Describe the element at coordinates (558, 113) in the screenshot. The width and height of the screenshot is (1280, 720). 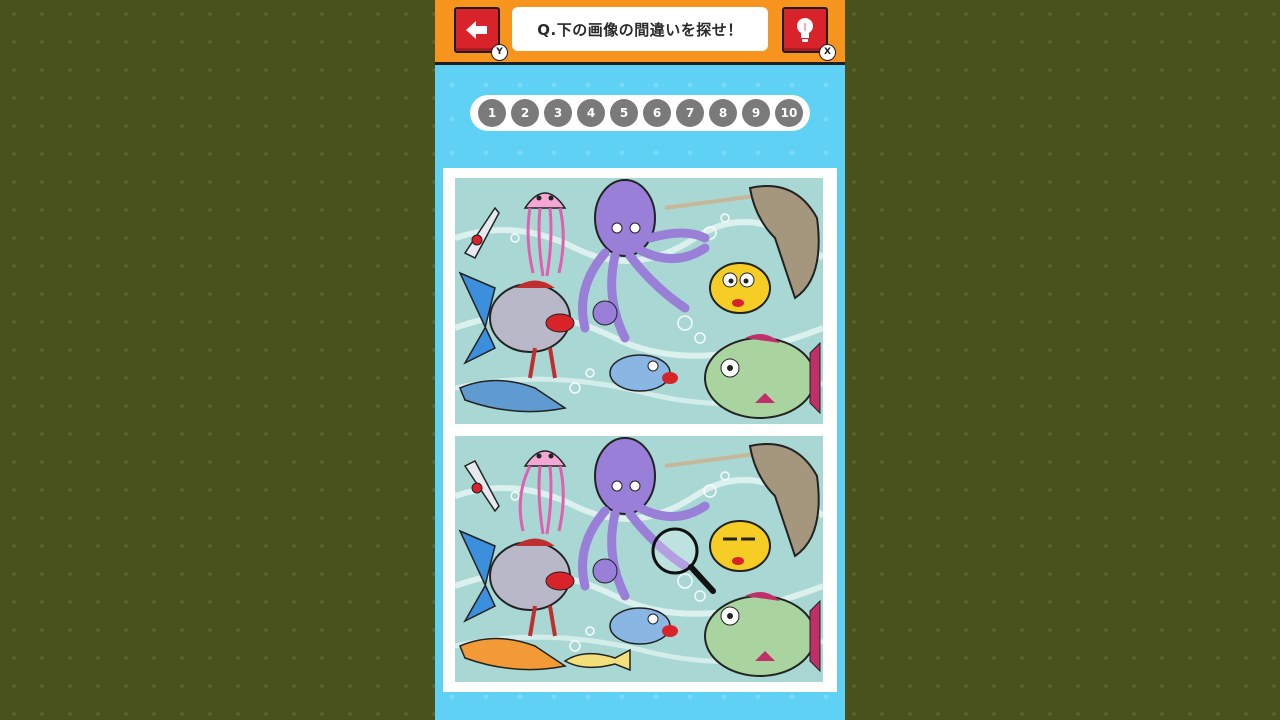
I see `progress-dot: 3` at that location.